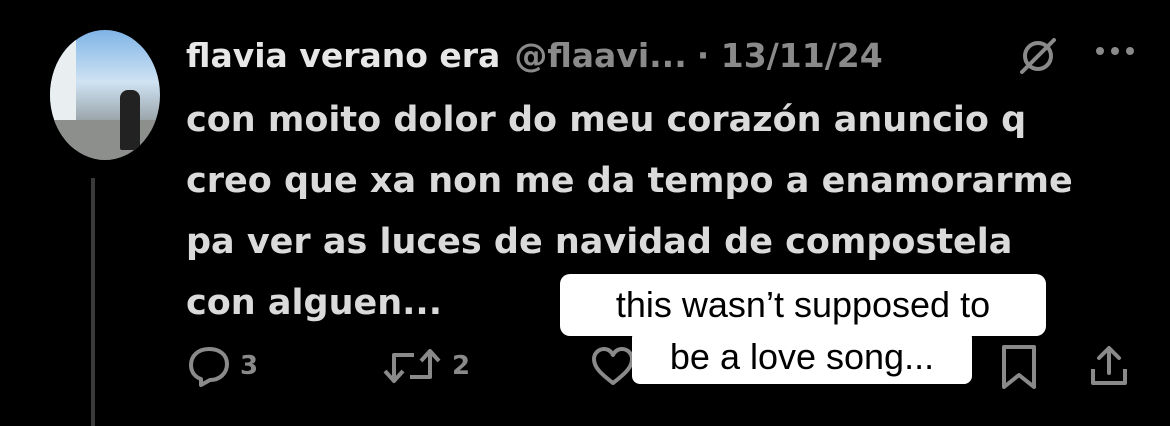  I want to click on avatar-person, so click(130, 120).